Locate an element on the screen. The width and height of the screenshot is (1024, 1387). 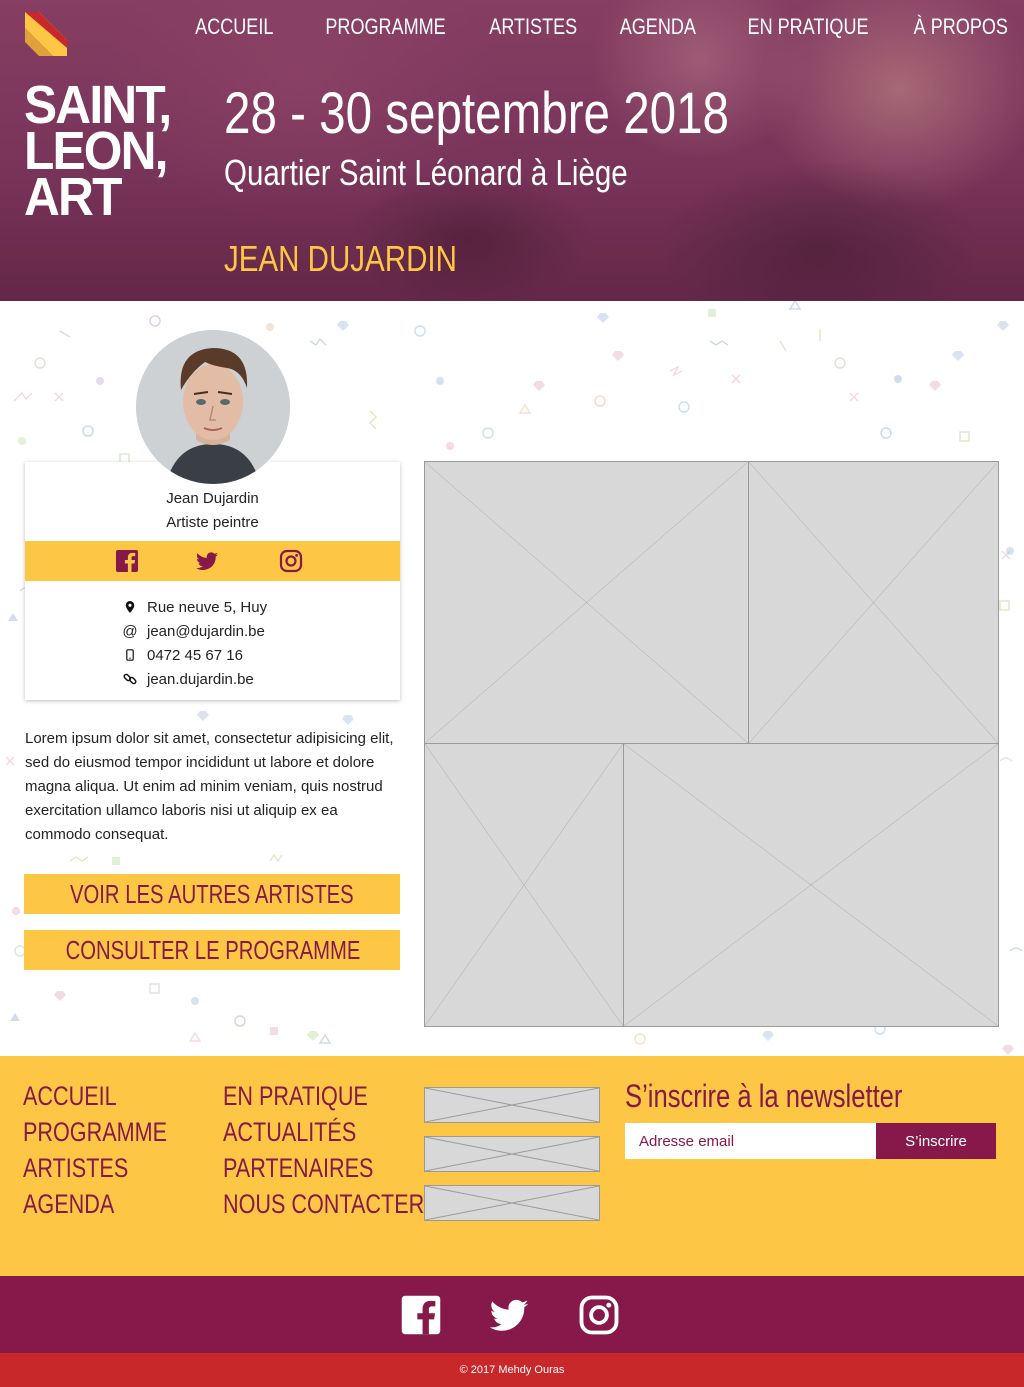
contact-address: Rue neuve 5, Huy is located at coordinates (195, 607).